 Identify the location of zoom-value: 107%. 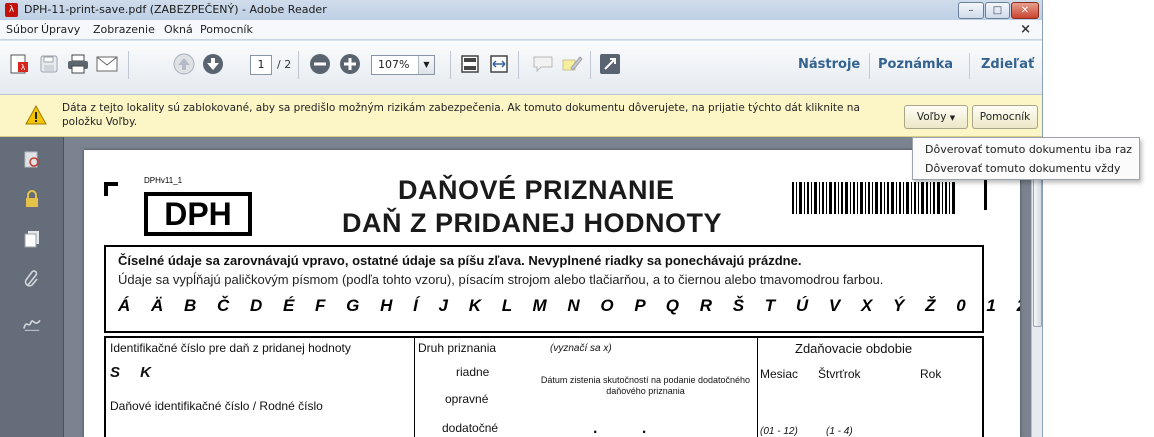
(394, 64).